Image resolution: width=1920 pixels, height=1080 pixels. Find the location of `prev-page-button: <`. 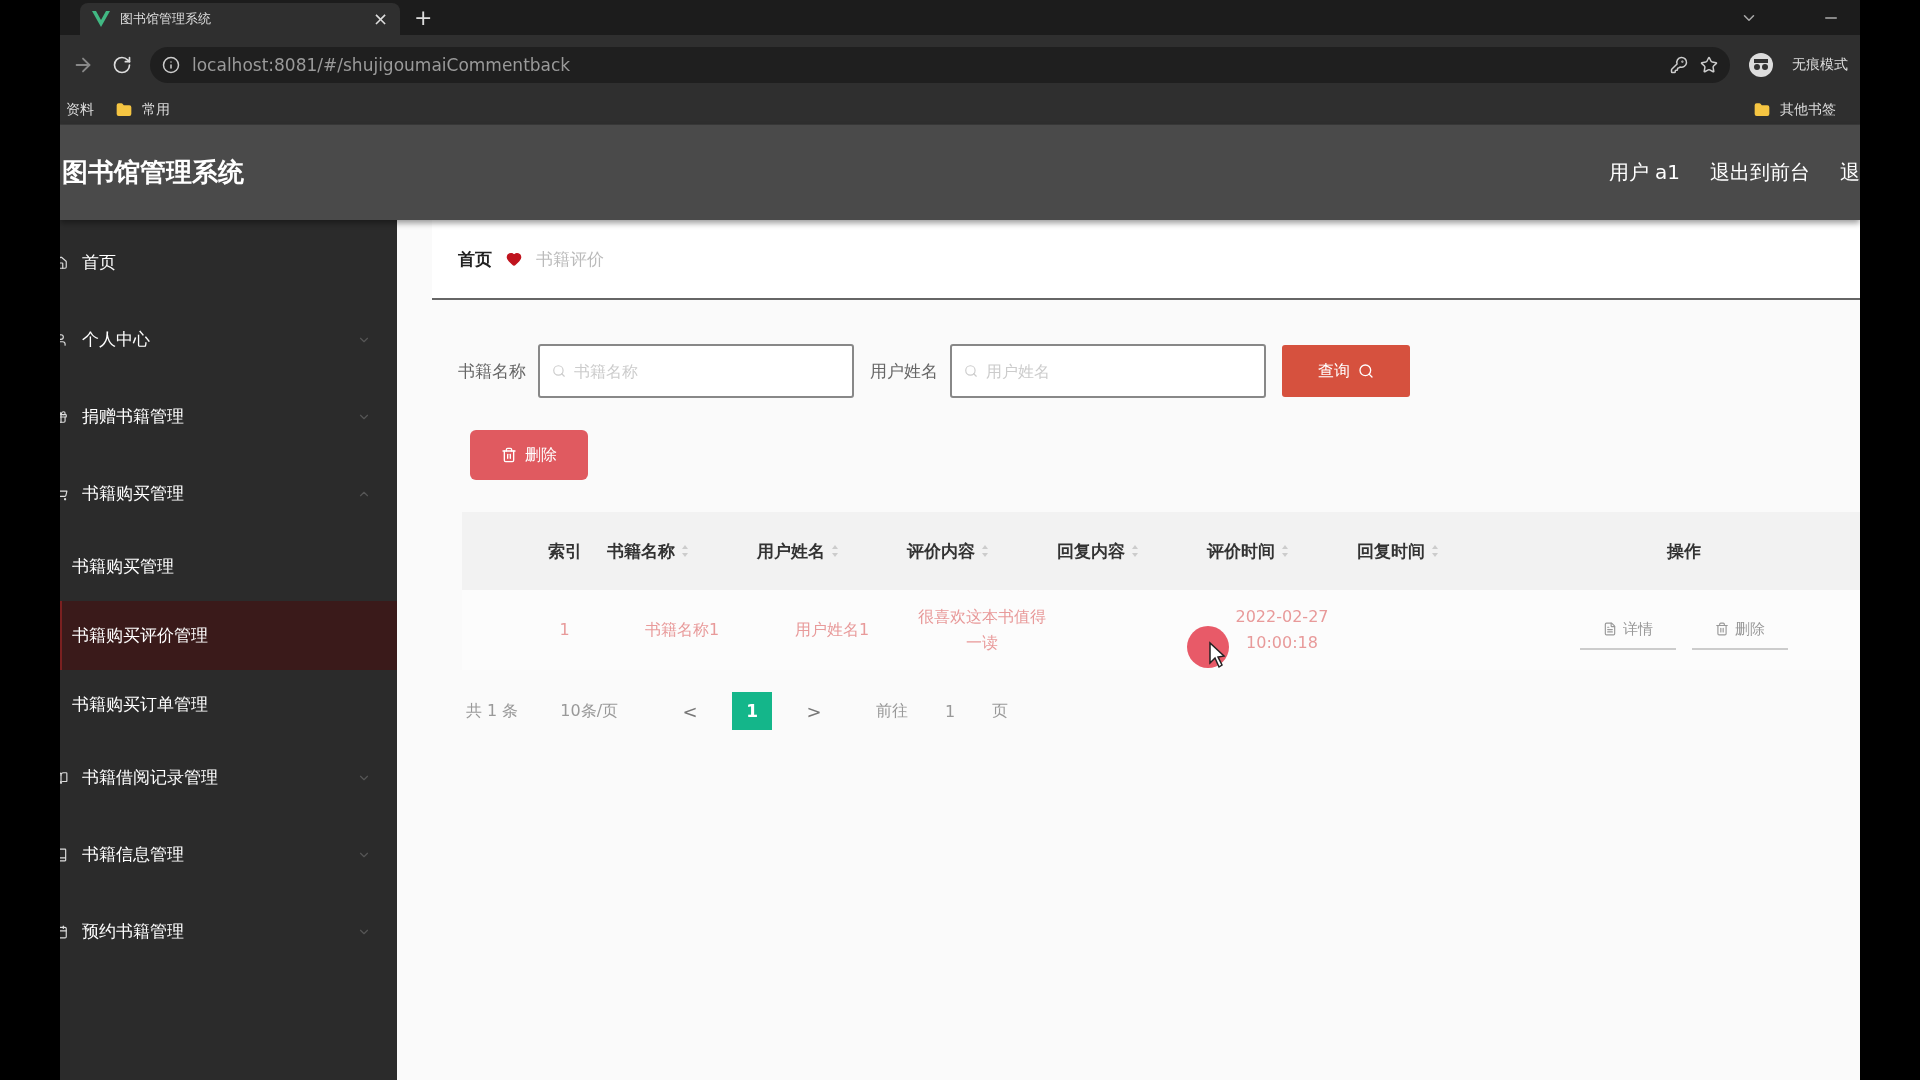

prev-page-button: < is located at coordinates (690, 711).